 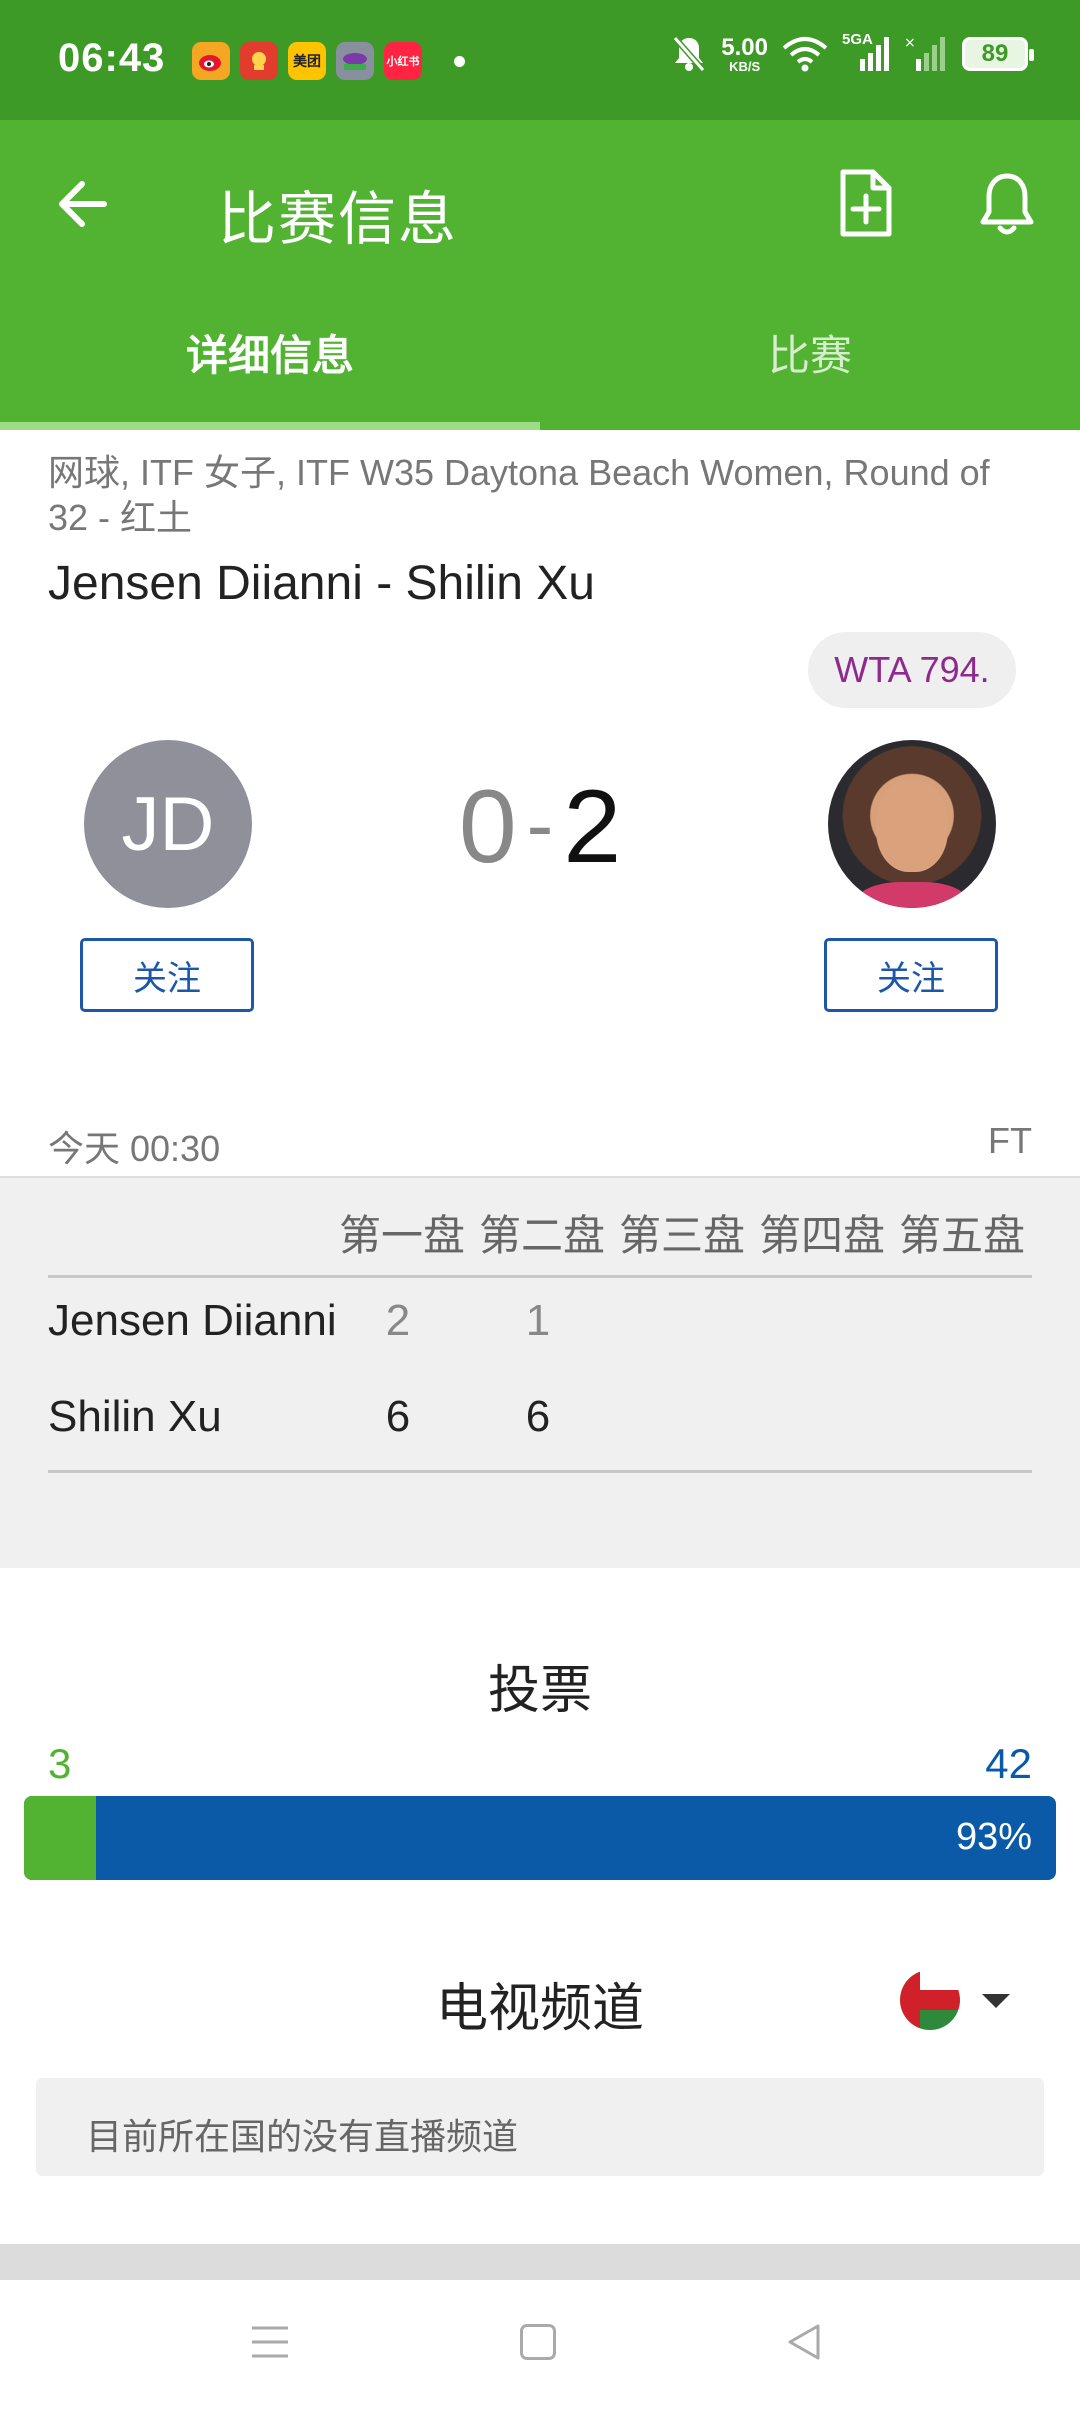 What do you see at coordinates (192, 1320) in the screenshot?
I see `player-name: Jensen Diianni` at bounding box center [192, 1320].